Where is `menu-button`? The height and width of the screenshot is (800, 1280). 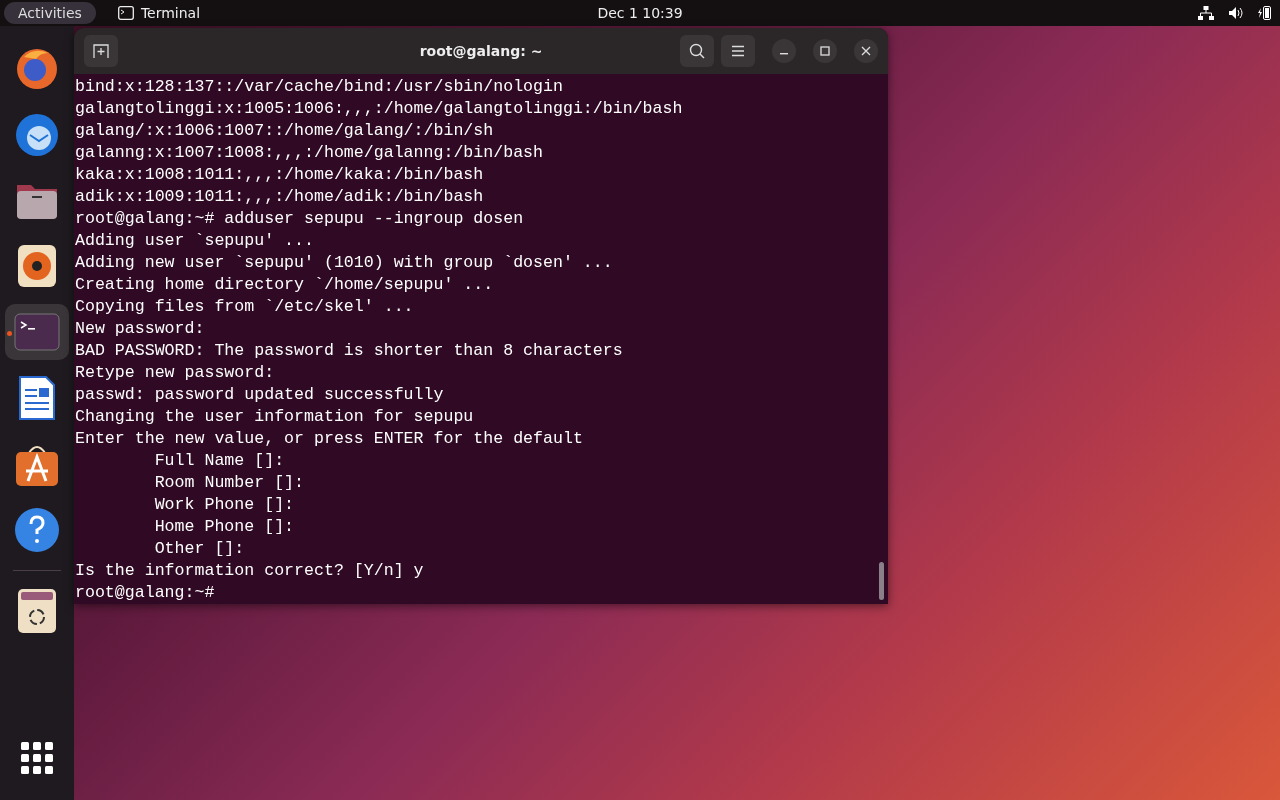 menu-button is located at coordinates (738, 51).